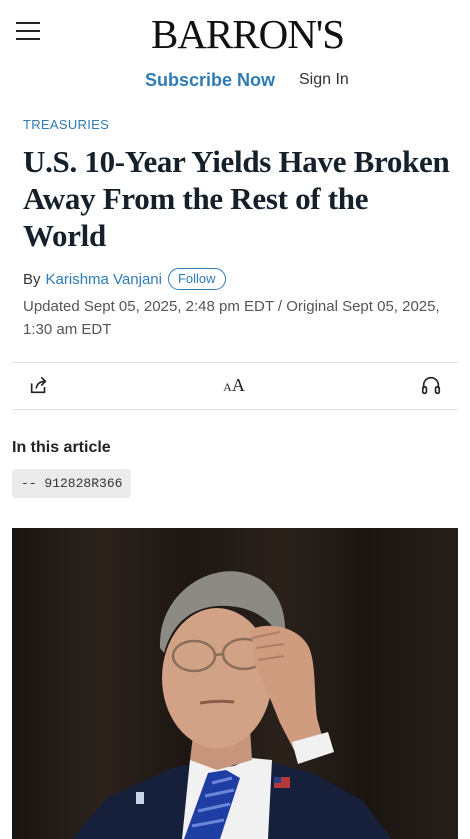 The height and width of the screenshot is (839, 470). What do you see at coordinates (433, 386) in the screenshot?
I see `headphones-icon` at bounding box center [433, 386].